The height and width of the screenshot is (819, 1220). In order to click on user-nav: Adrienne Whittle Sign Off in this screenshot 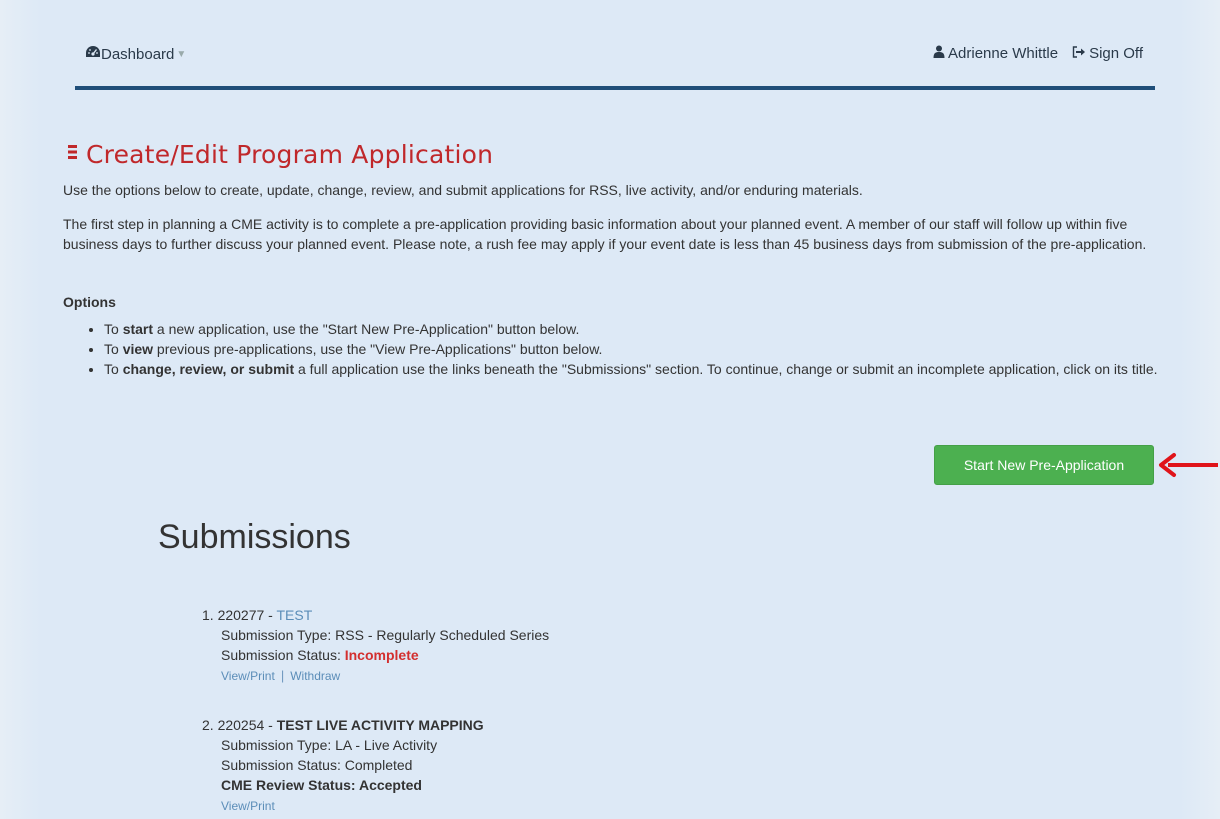, I will do `click(1038, 53)`.